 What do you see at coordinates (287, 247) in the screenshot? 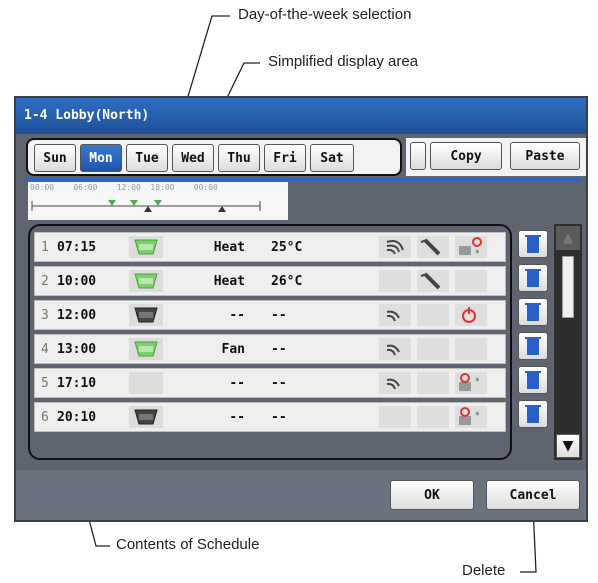
I see `row-temp: 25°C` at bounding box center [287, 247].